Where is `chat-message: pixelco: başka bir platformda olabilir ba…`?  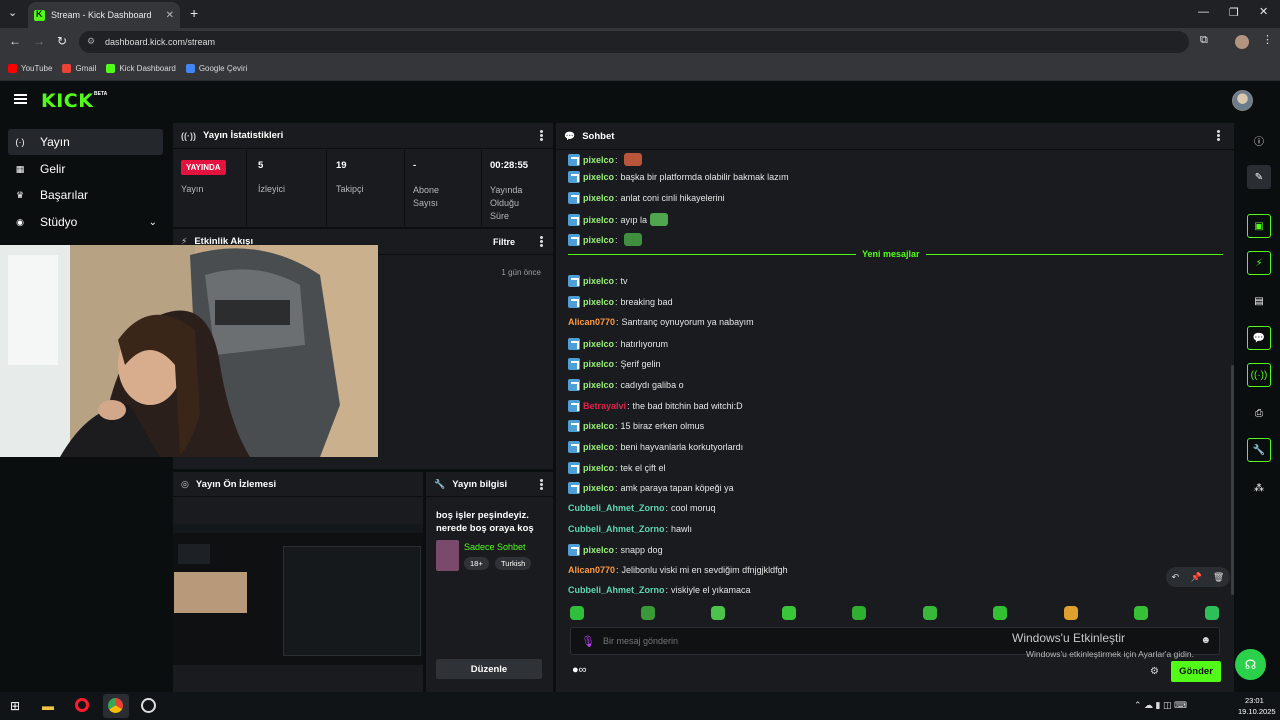 chat-message: pixelco: başka bir platformda olabilir ba… is located at coordinates (678, 177).